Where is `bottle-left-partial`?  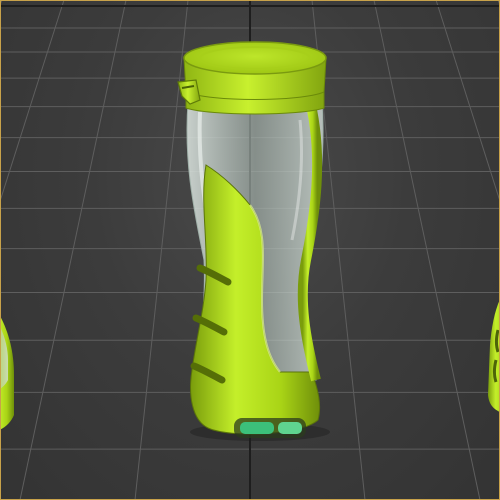 bottle-left-partial is located at coordinates (7, 366).